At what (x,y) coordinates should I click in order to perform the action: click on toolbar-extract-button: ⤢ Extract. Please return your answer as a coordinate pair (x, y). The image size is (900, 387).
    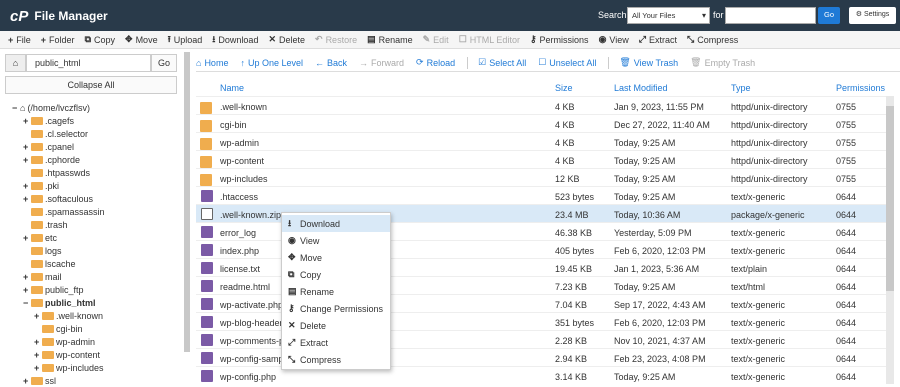
    Looking at the image, I should click on (658, 39).